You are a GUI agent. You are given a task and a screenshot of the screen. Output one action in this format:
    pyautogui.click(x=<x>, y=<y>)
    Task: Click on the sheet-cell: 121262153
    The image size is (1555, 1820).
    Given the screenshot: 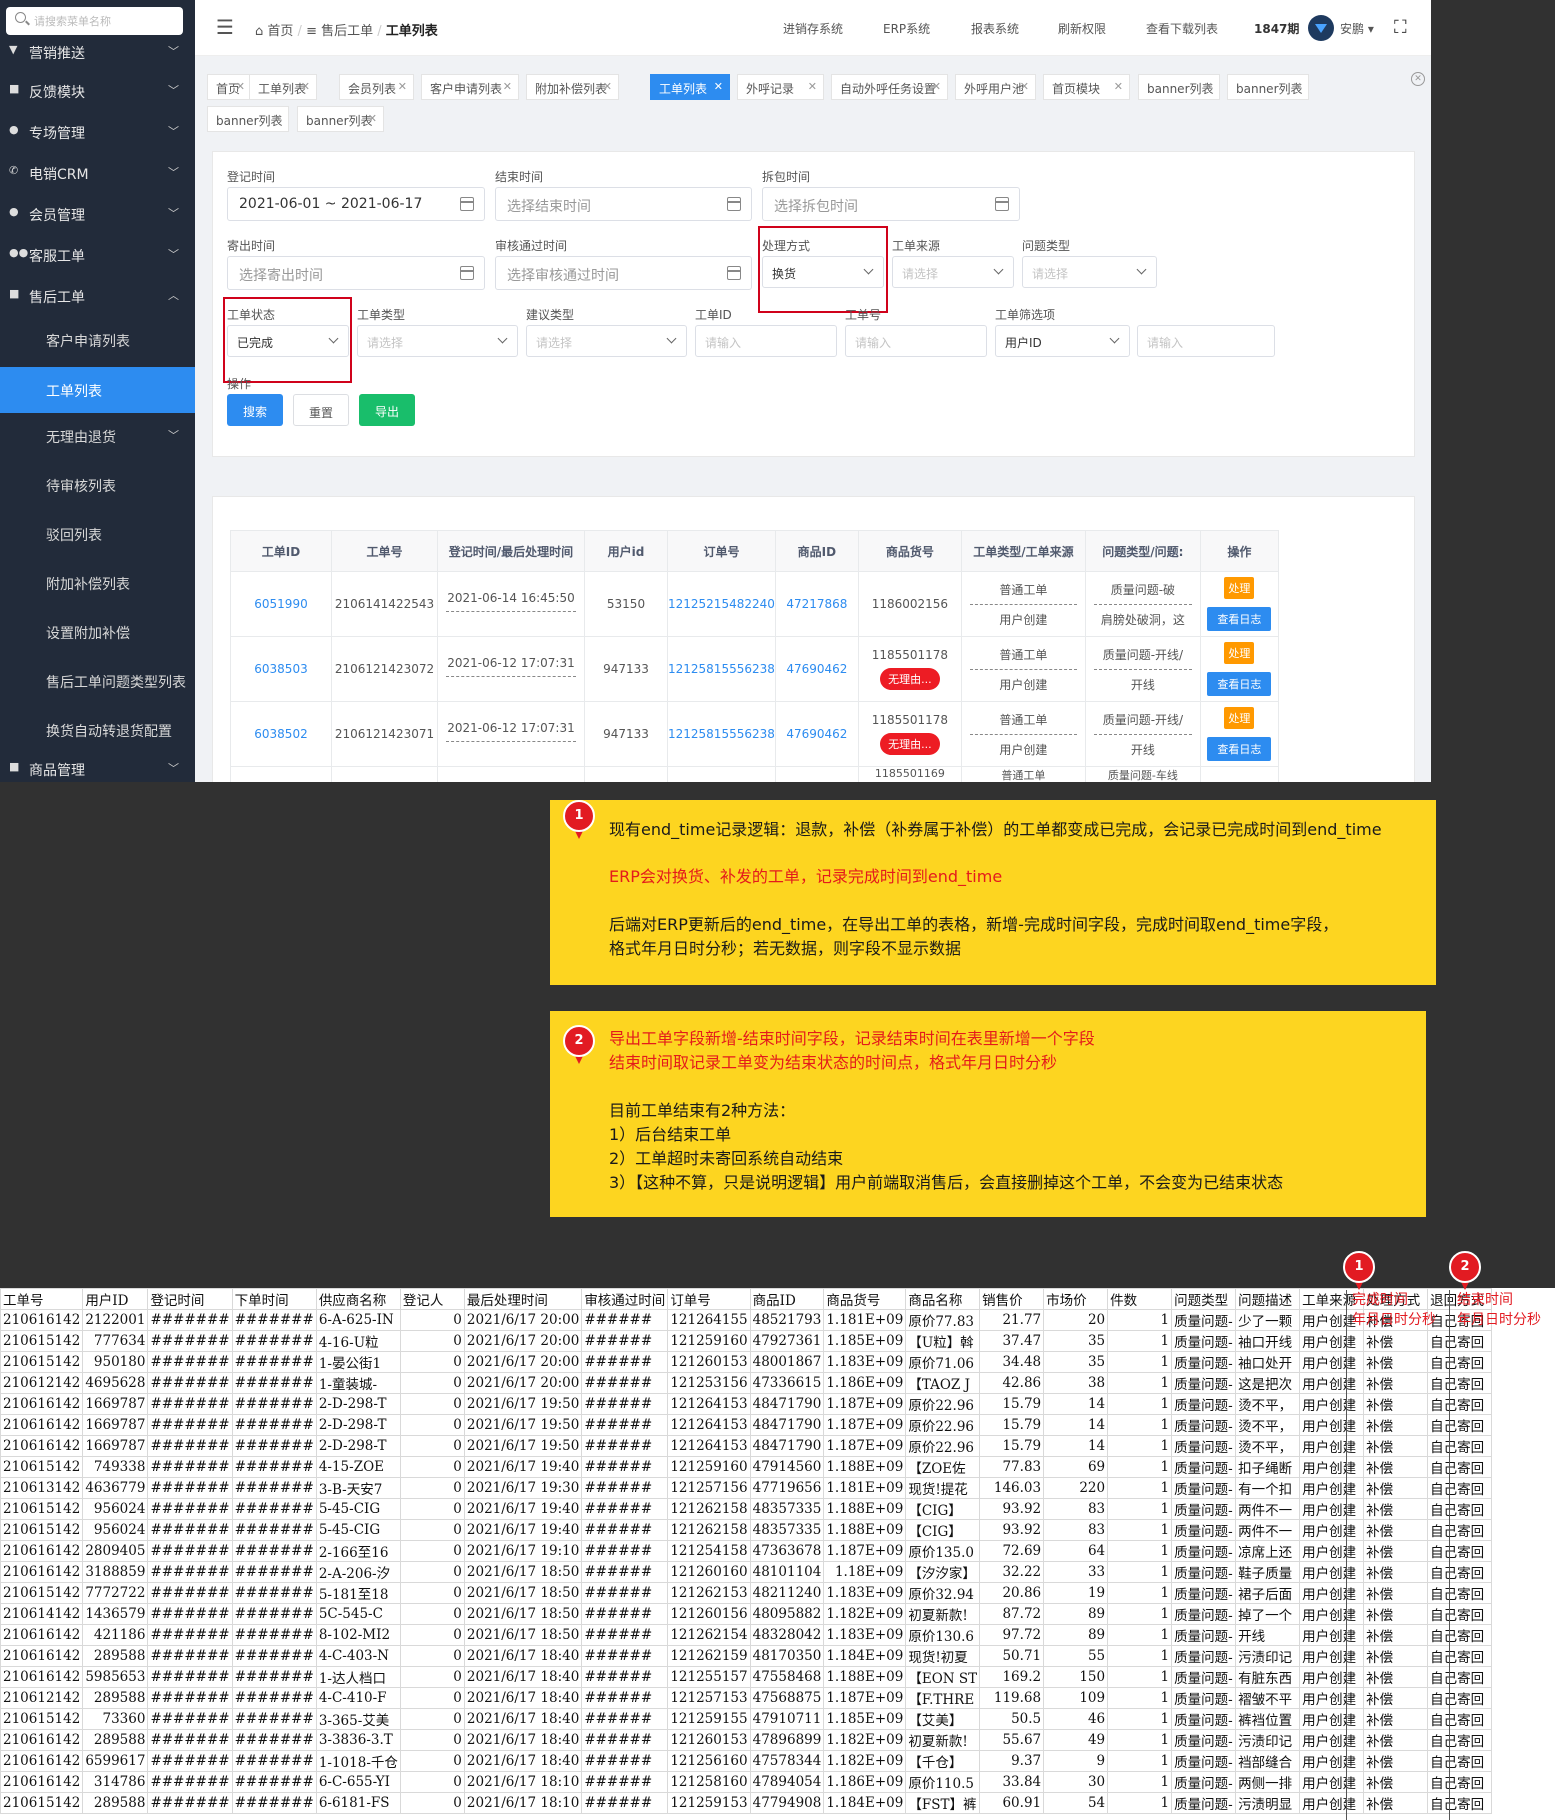 What is the action you would take?
    pyautogui.click(x=709, y=1593)
    